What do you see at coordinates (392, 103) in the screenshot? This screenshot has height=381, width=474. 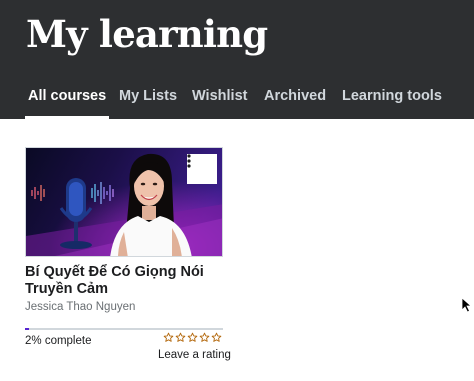 I see `tab-learning-tools: Learning tools` at bounding box center [392, 103].